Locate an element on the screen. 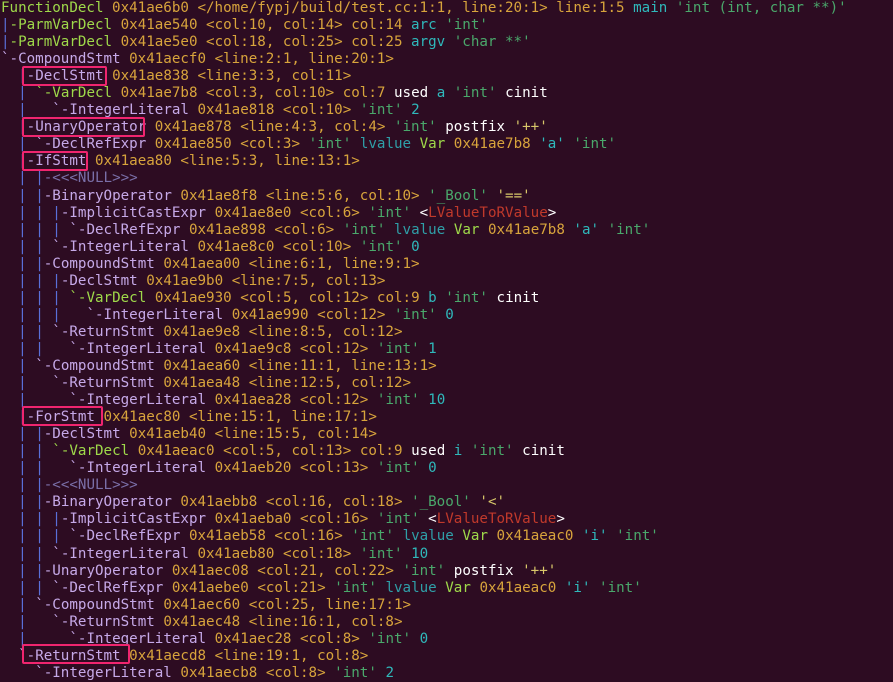 This screenshot has width=893, height=682. ast-token: - is located at coordinates (48, 434).